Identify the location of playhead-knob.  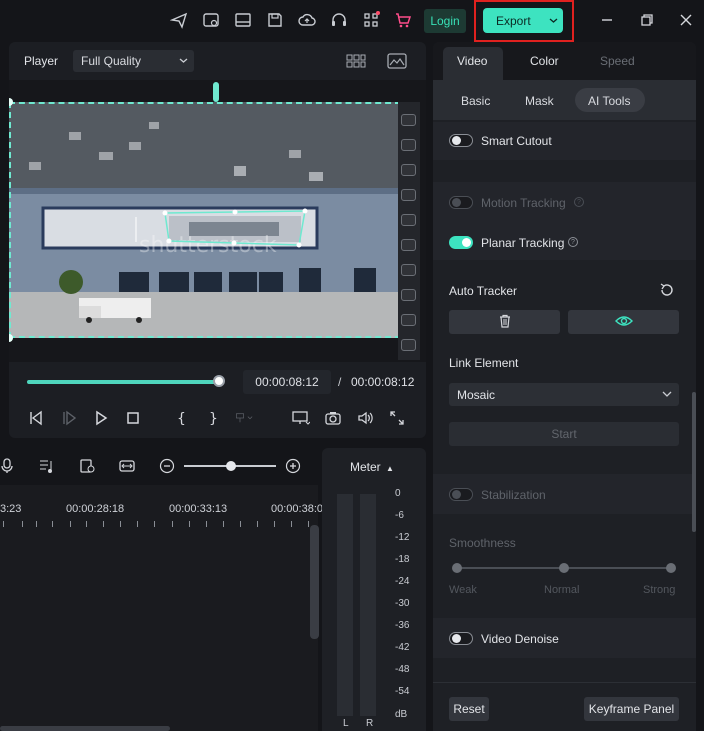
(219, 381).